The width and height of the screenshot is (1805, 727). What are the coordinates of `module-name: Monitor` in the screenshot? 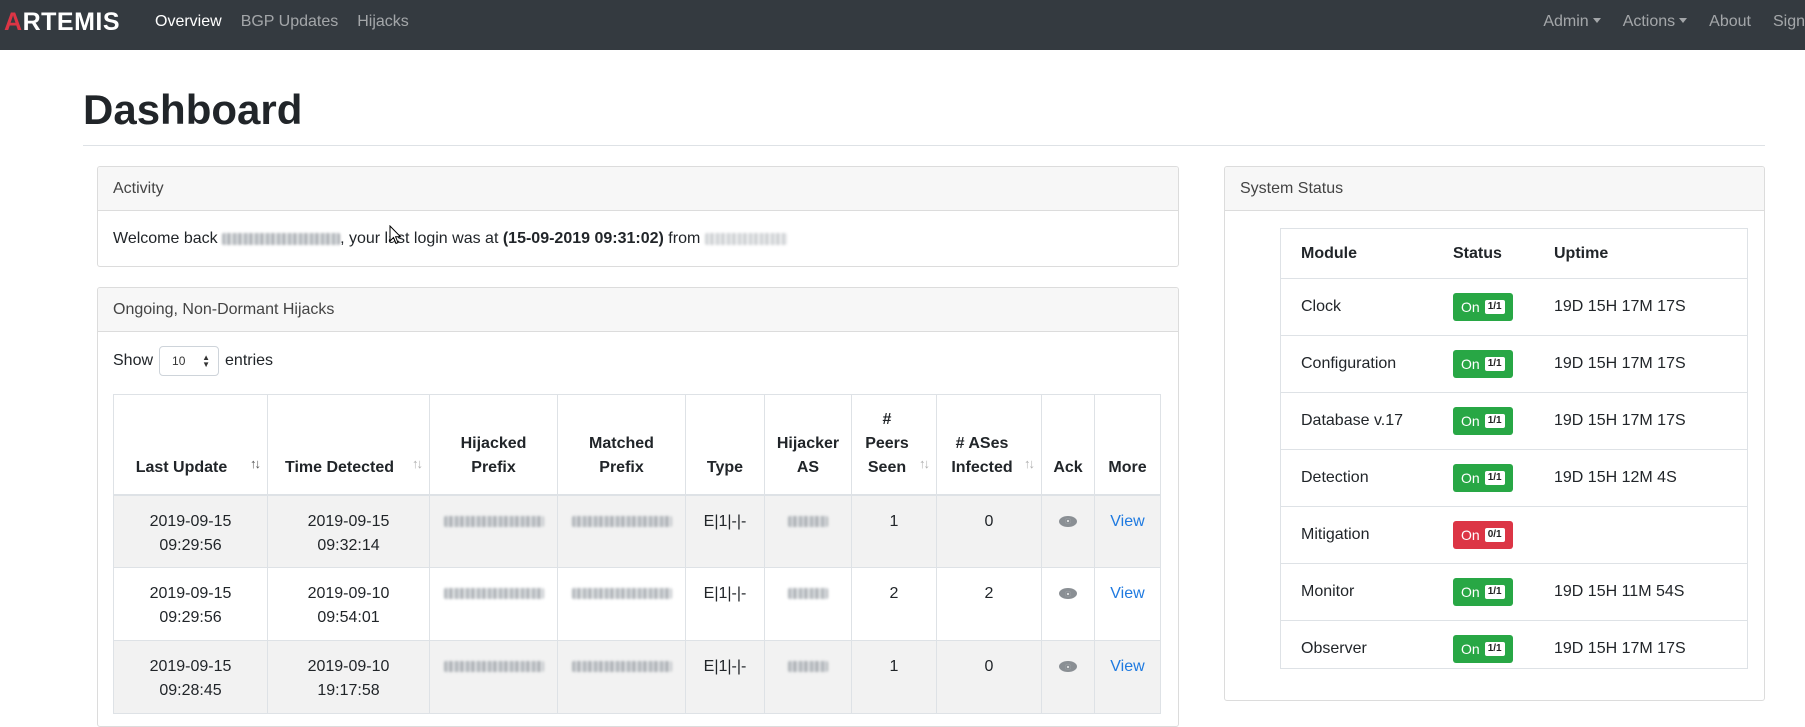 It's located at (1357, 592).